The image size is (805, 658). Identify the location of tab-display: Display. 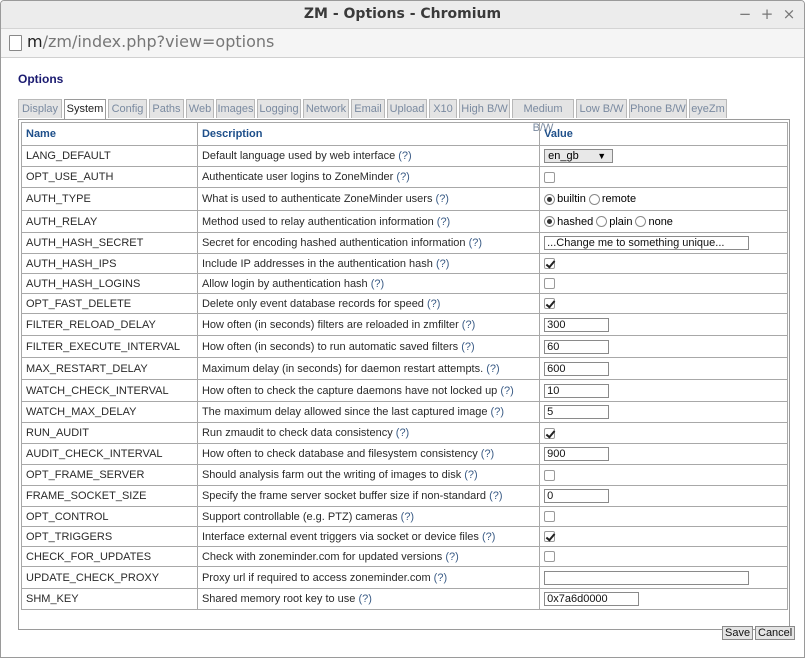
(40, 108).